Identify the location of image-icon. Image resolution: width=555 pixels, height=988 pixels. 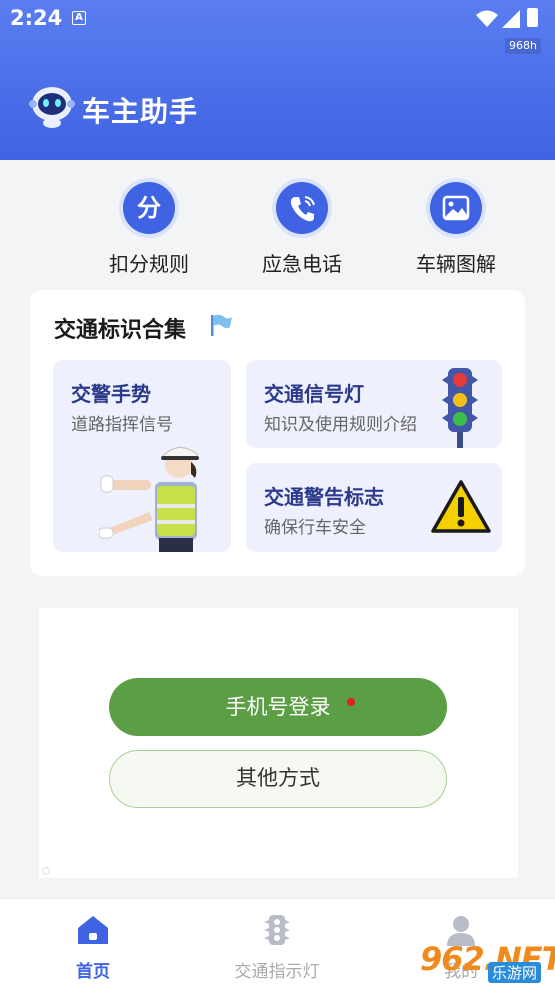
(456, 208).